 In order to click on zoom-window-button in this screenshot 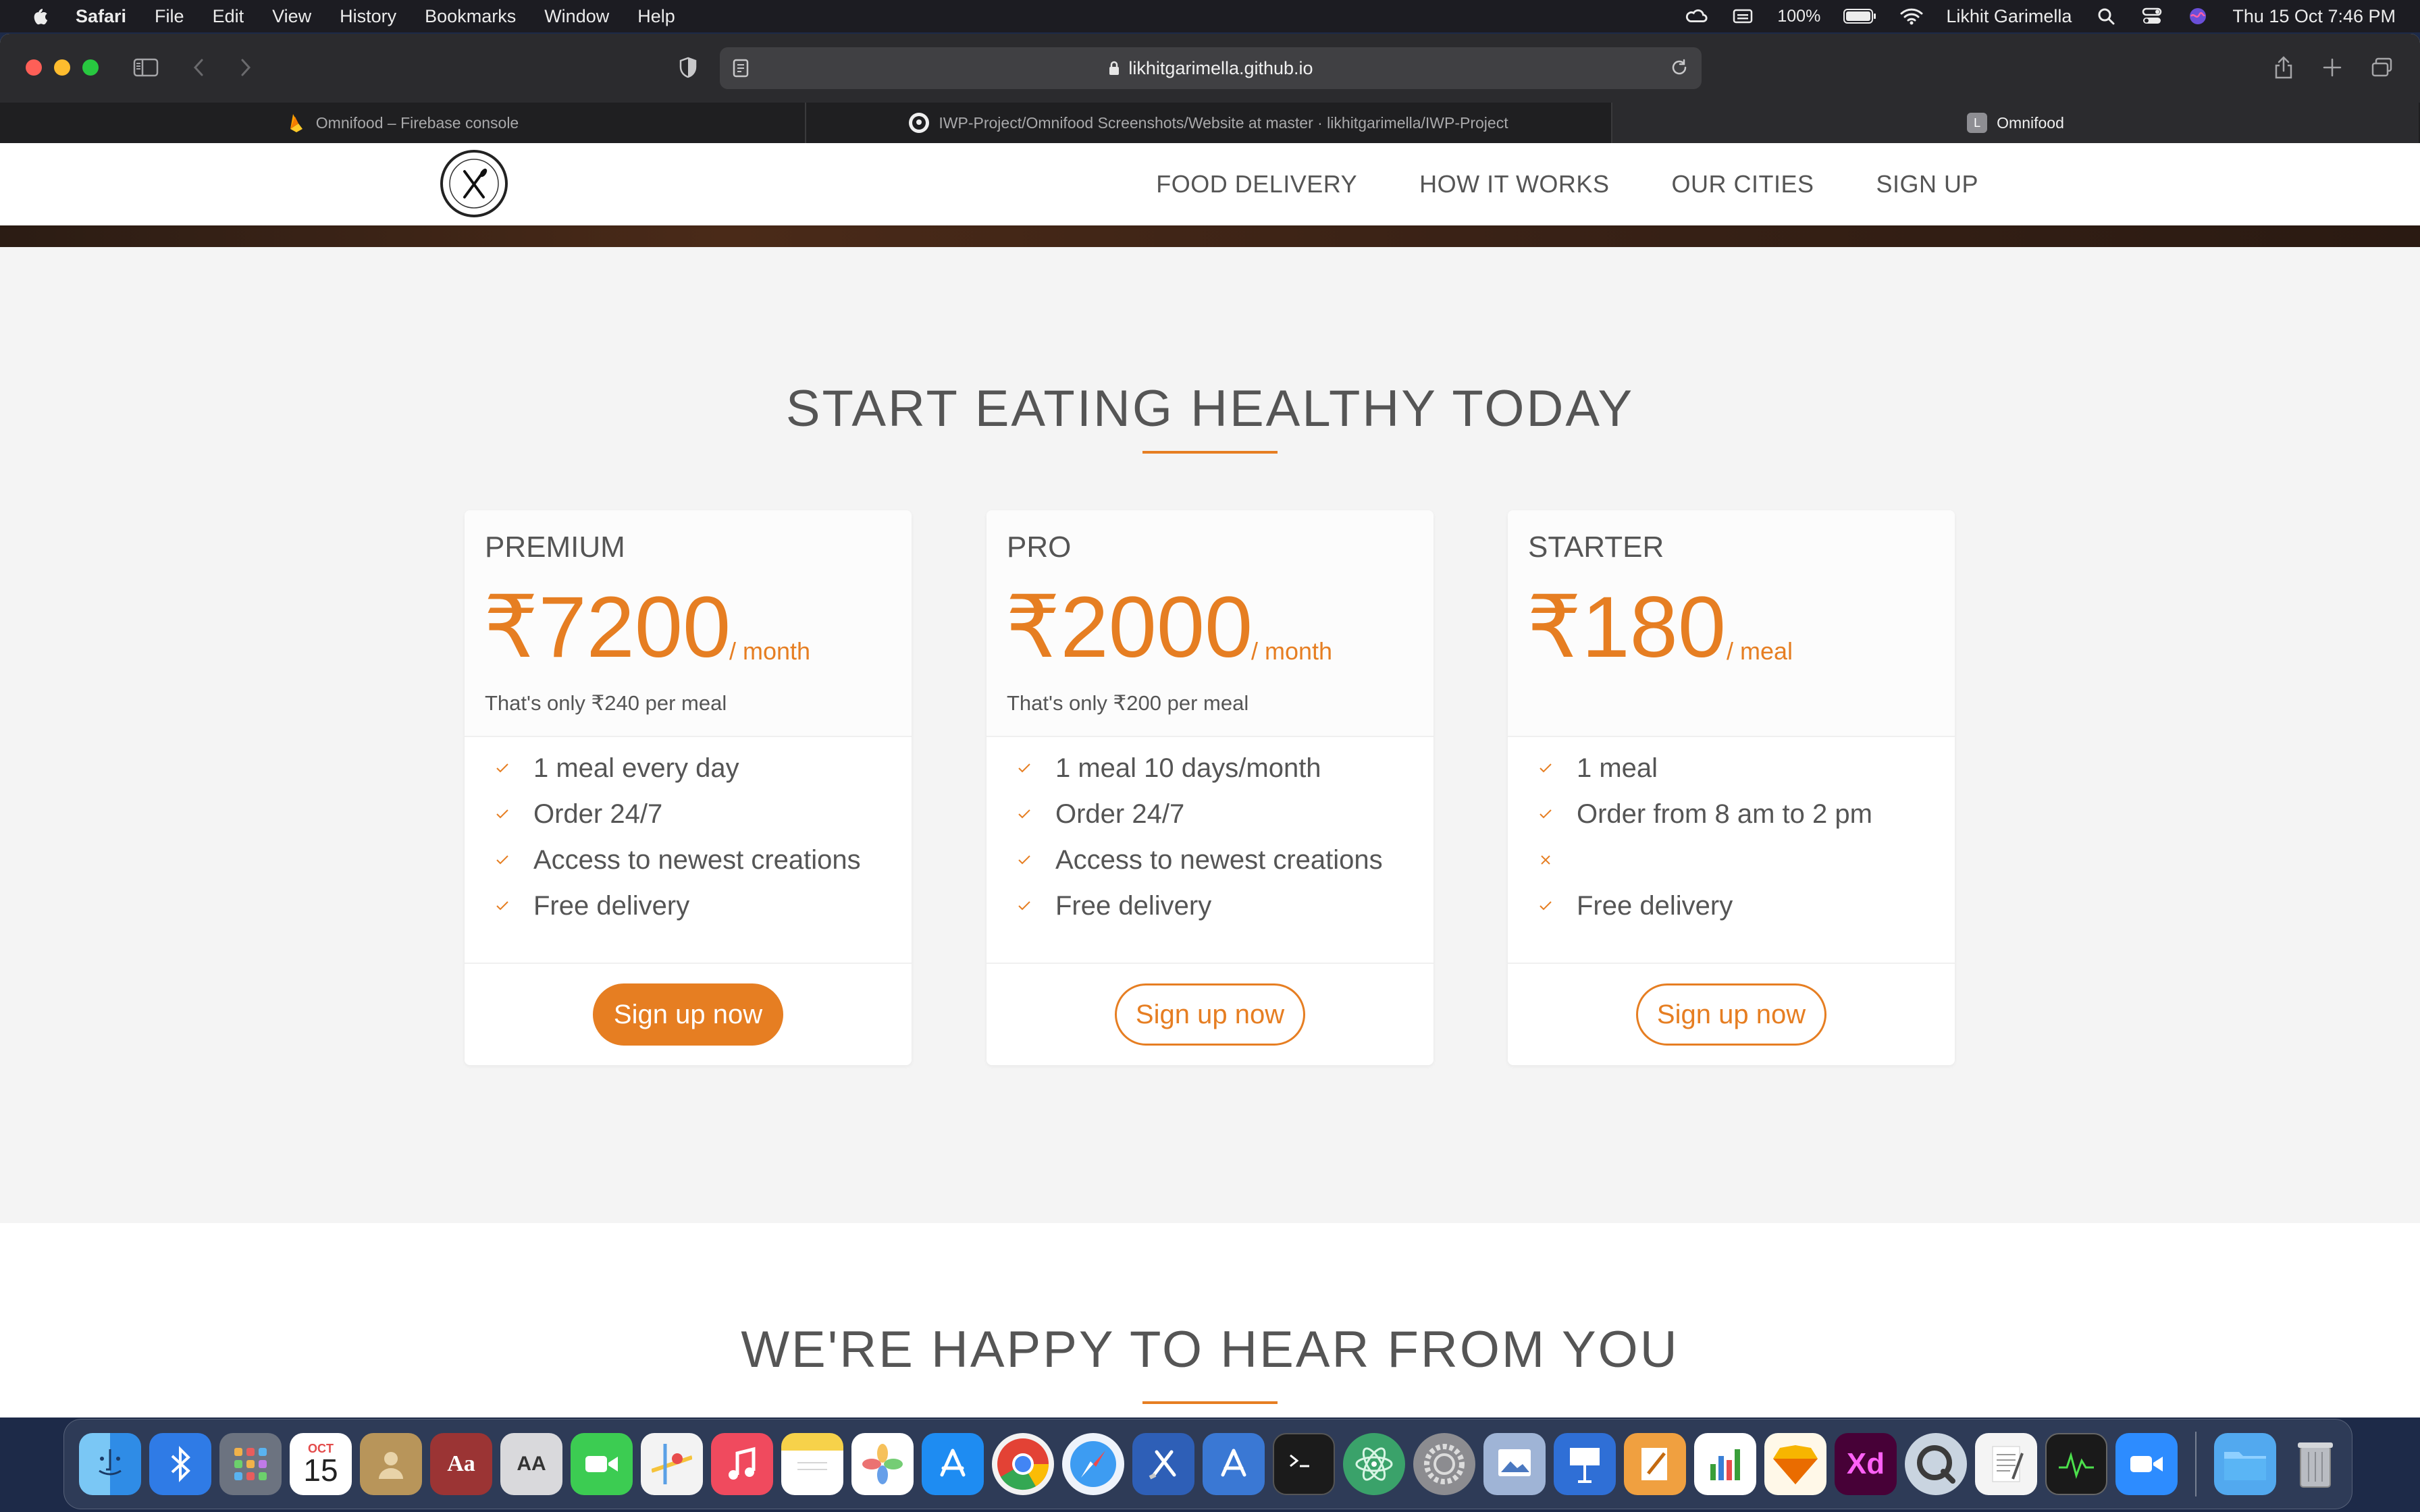, I will do `click(90, 67)`.